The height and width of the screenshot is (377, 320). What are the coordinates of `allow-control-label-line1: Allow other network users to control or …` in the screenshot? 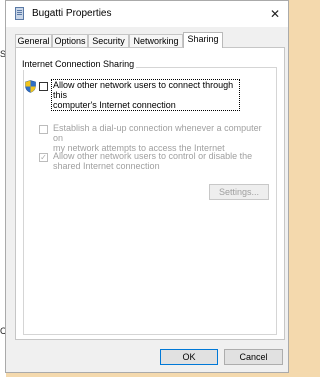 It's located at (153, 156).